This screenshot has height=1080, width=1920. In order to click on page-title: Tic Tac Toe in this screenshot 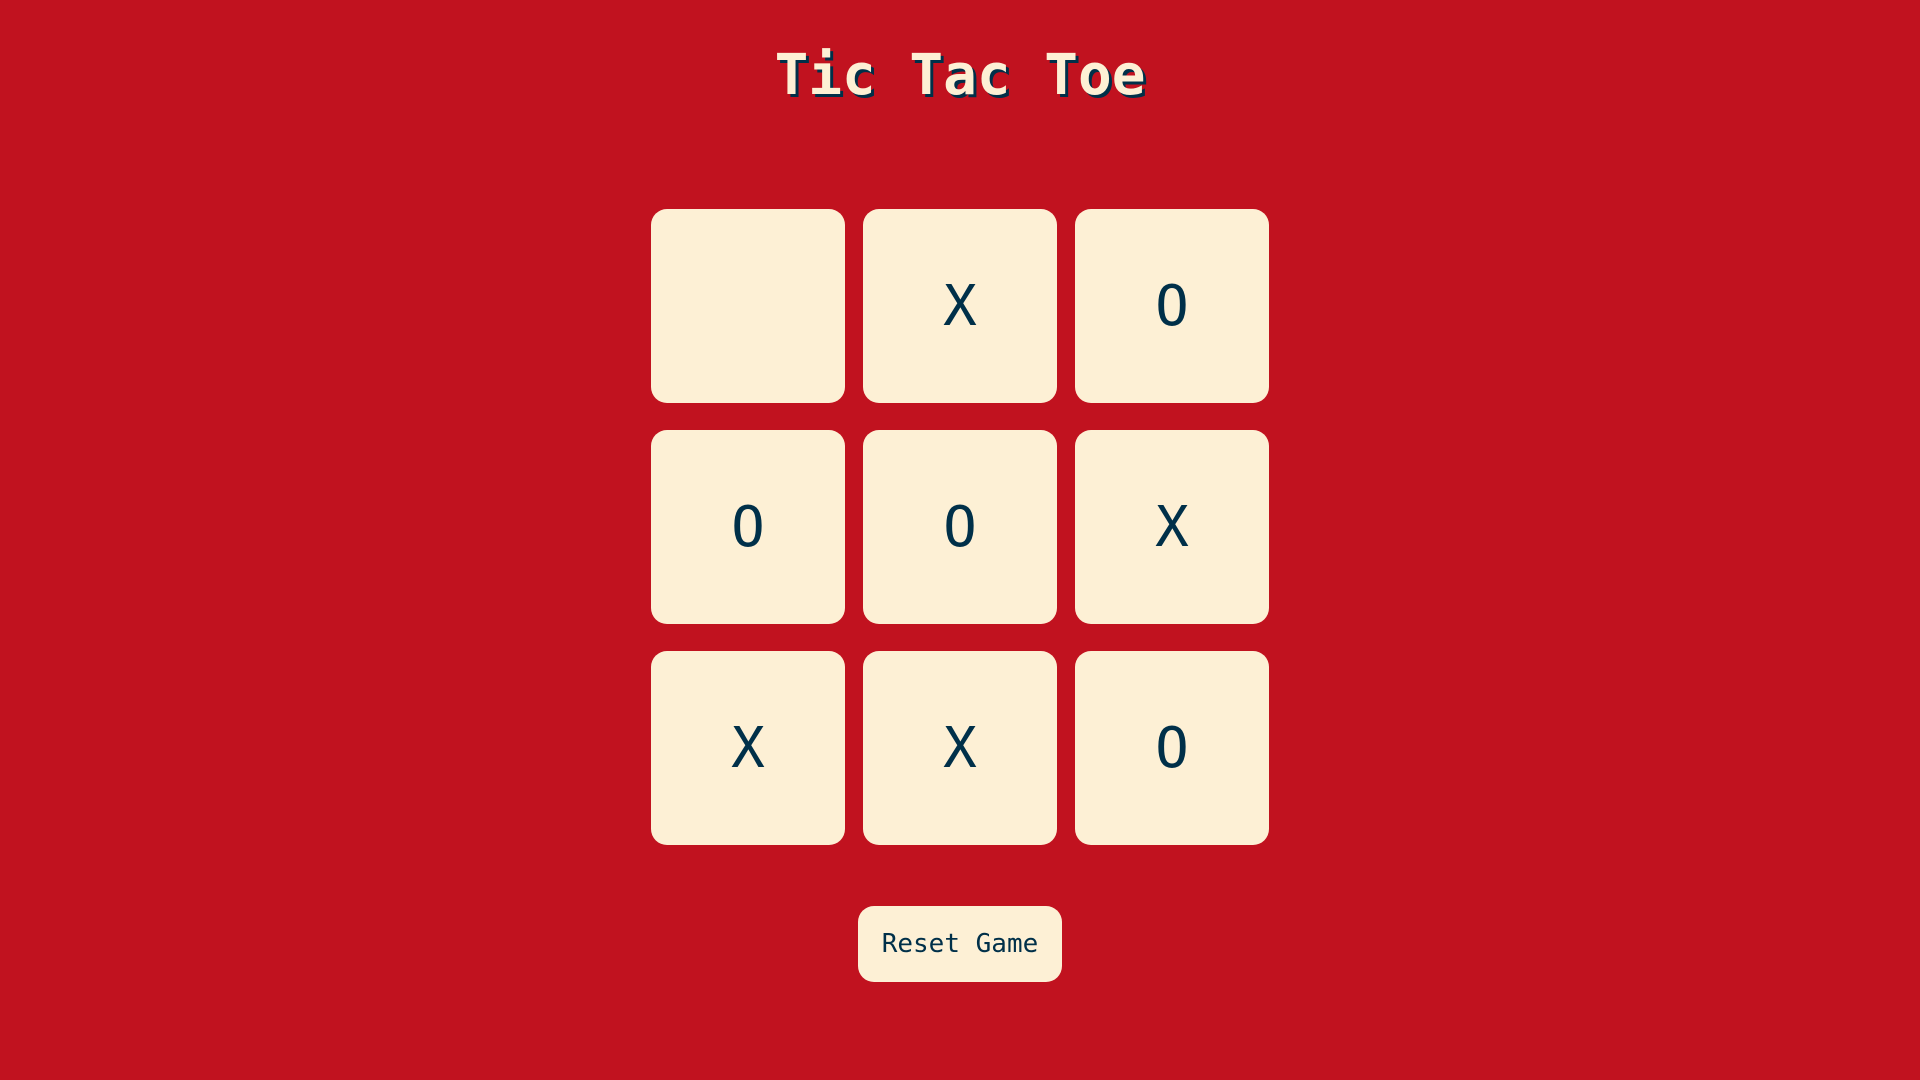, I will do `click(960, 75)`.